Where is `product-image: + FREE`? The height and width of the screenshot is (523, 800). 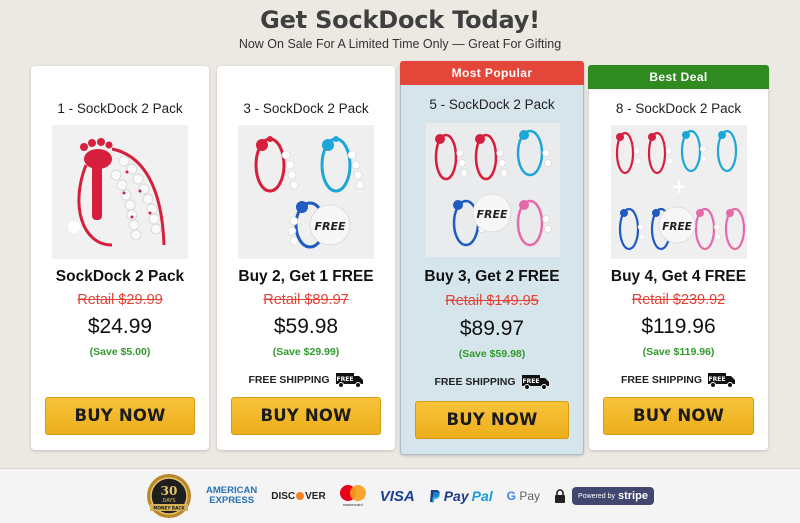 product-image: + FREE is located at coordinates (679, 192).